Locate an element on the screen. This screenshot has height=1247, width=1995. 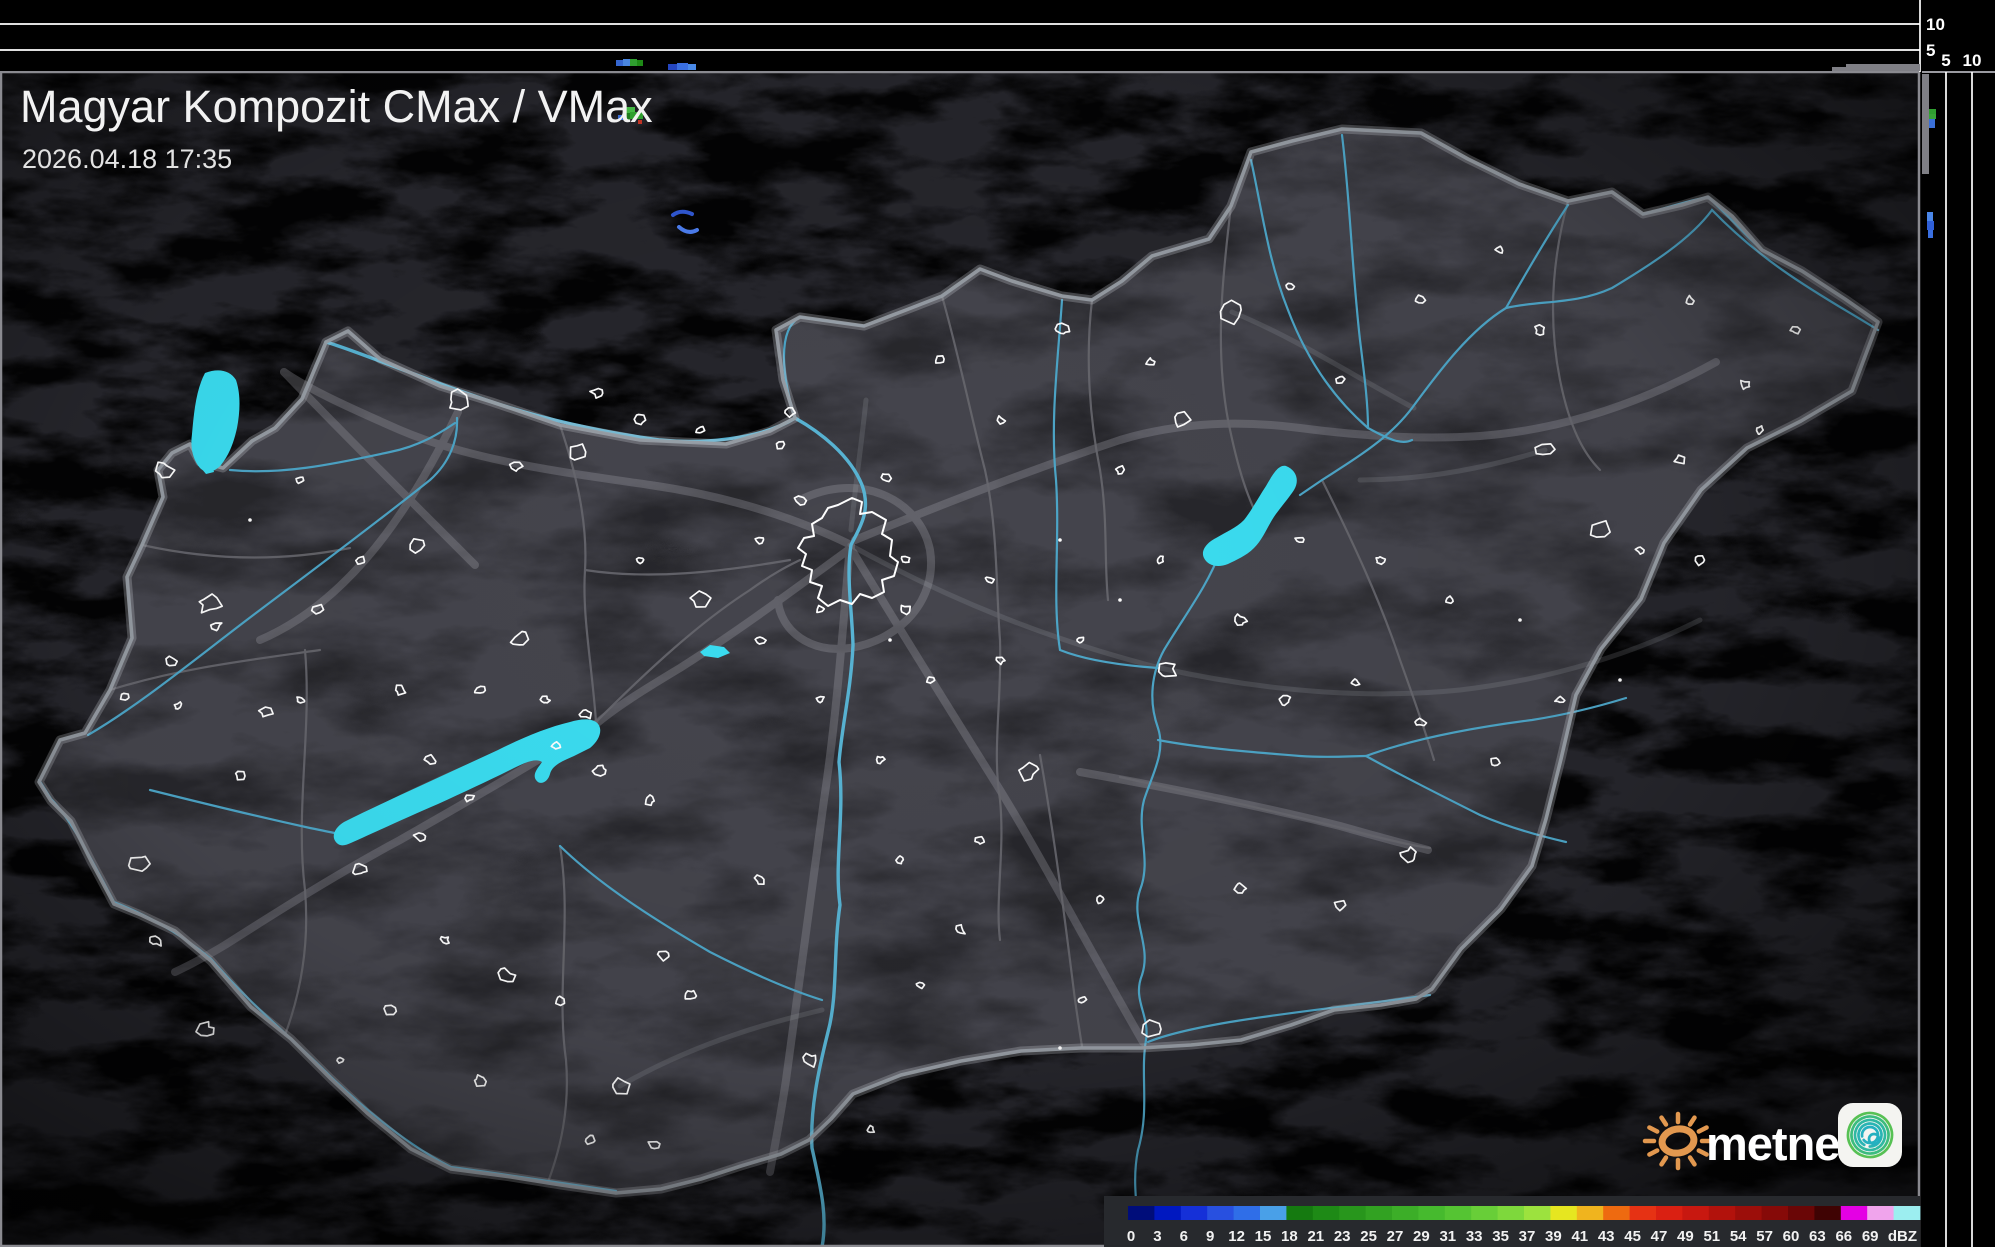
profile-top-strip: 10 5 is located at coordinates (997, 36).